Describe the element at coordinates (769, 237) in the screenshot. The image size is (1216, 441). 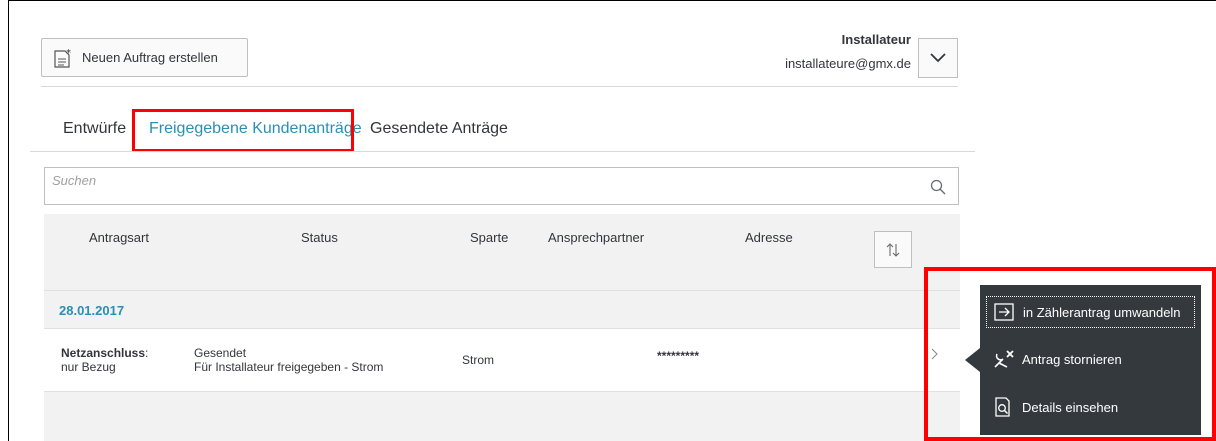
I see `column-header-adresse: Adresse` at that location.